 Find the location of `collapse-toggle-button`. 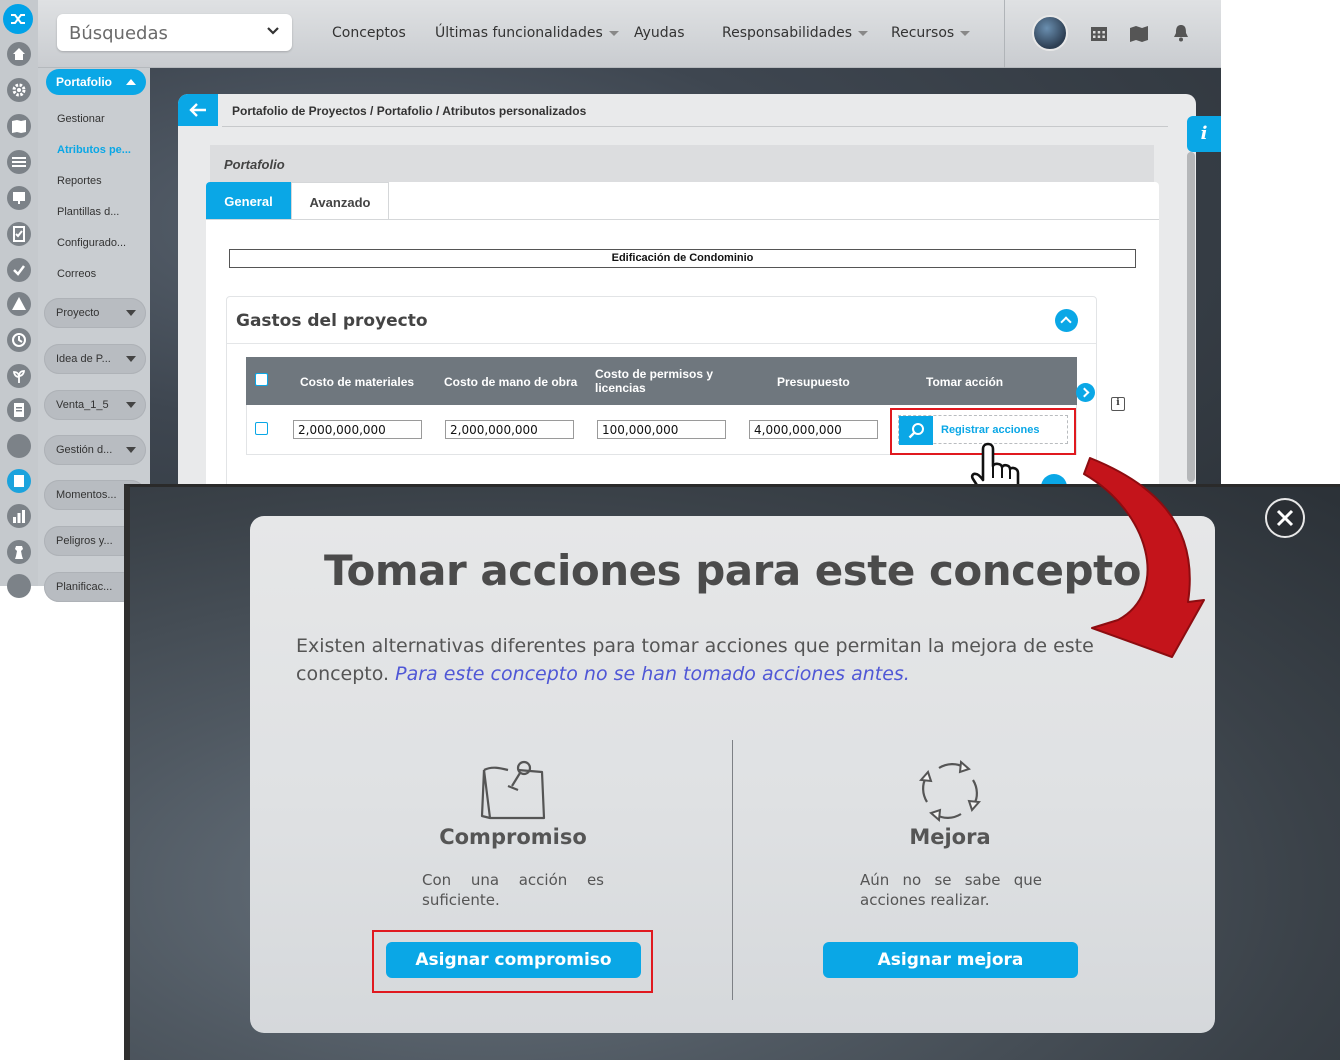

collapse-toggle-button is located at coordinates (1066, 320).